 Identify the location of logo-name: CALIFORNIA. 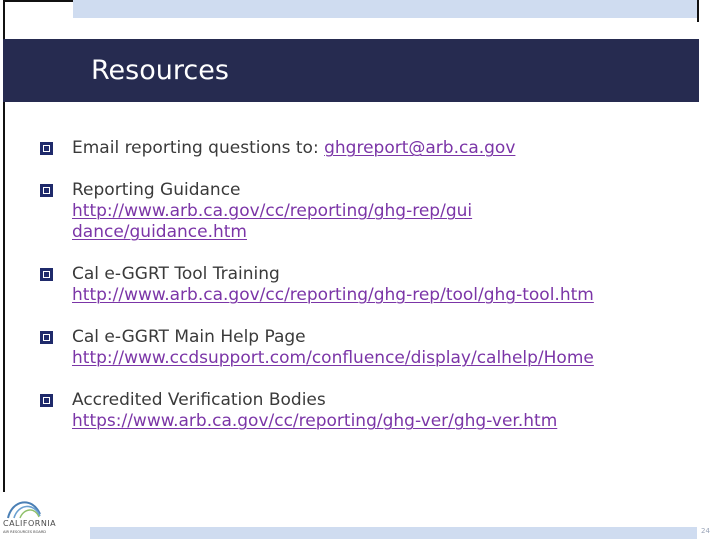
(30, 523).